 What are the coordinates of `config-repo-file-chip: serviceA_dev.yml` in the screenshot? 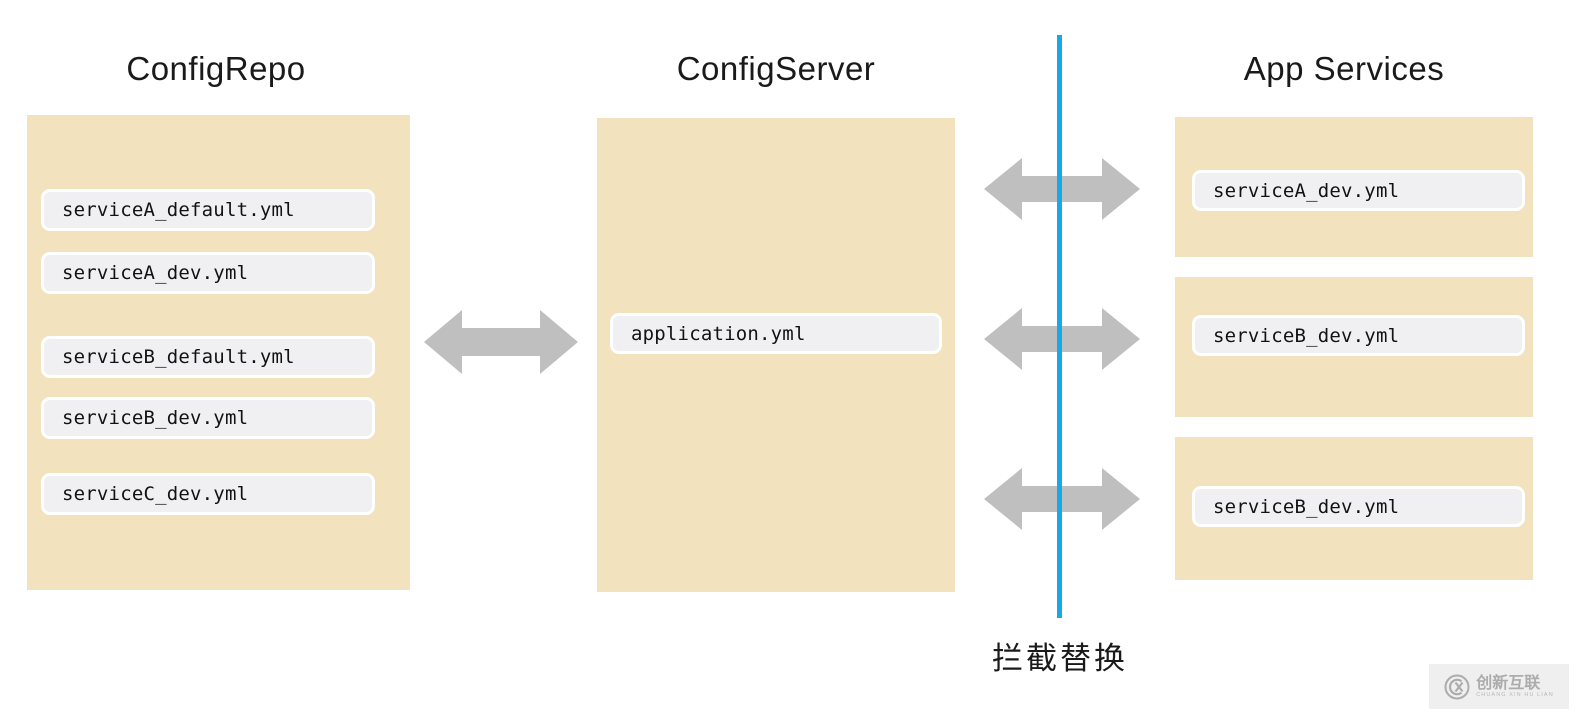 It's located at (208, 273).